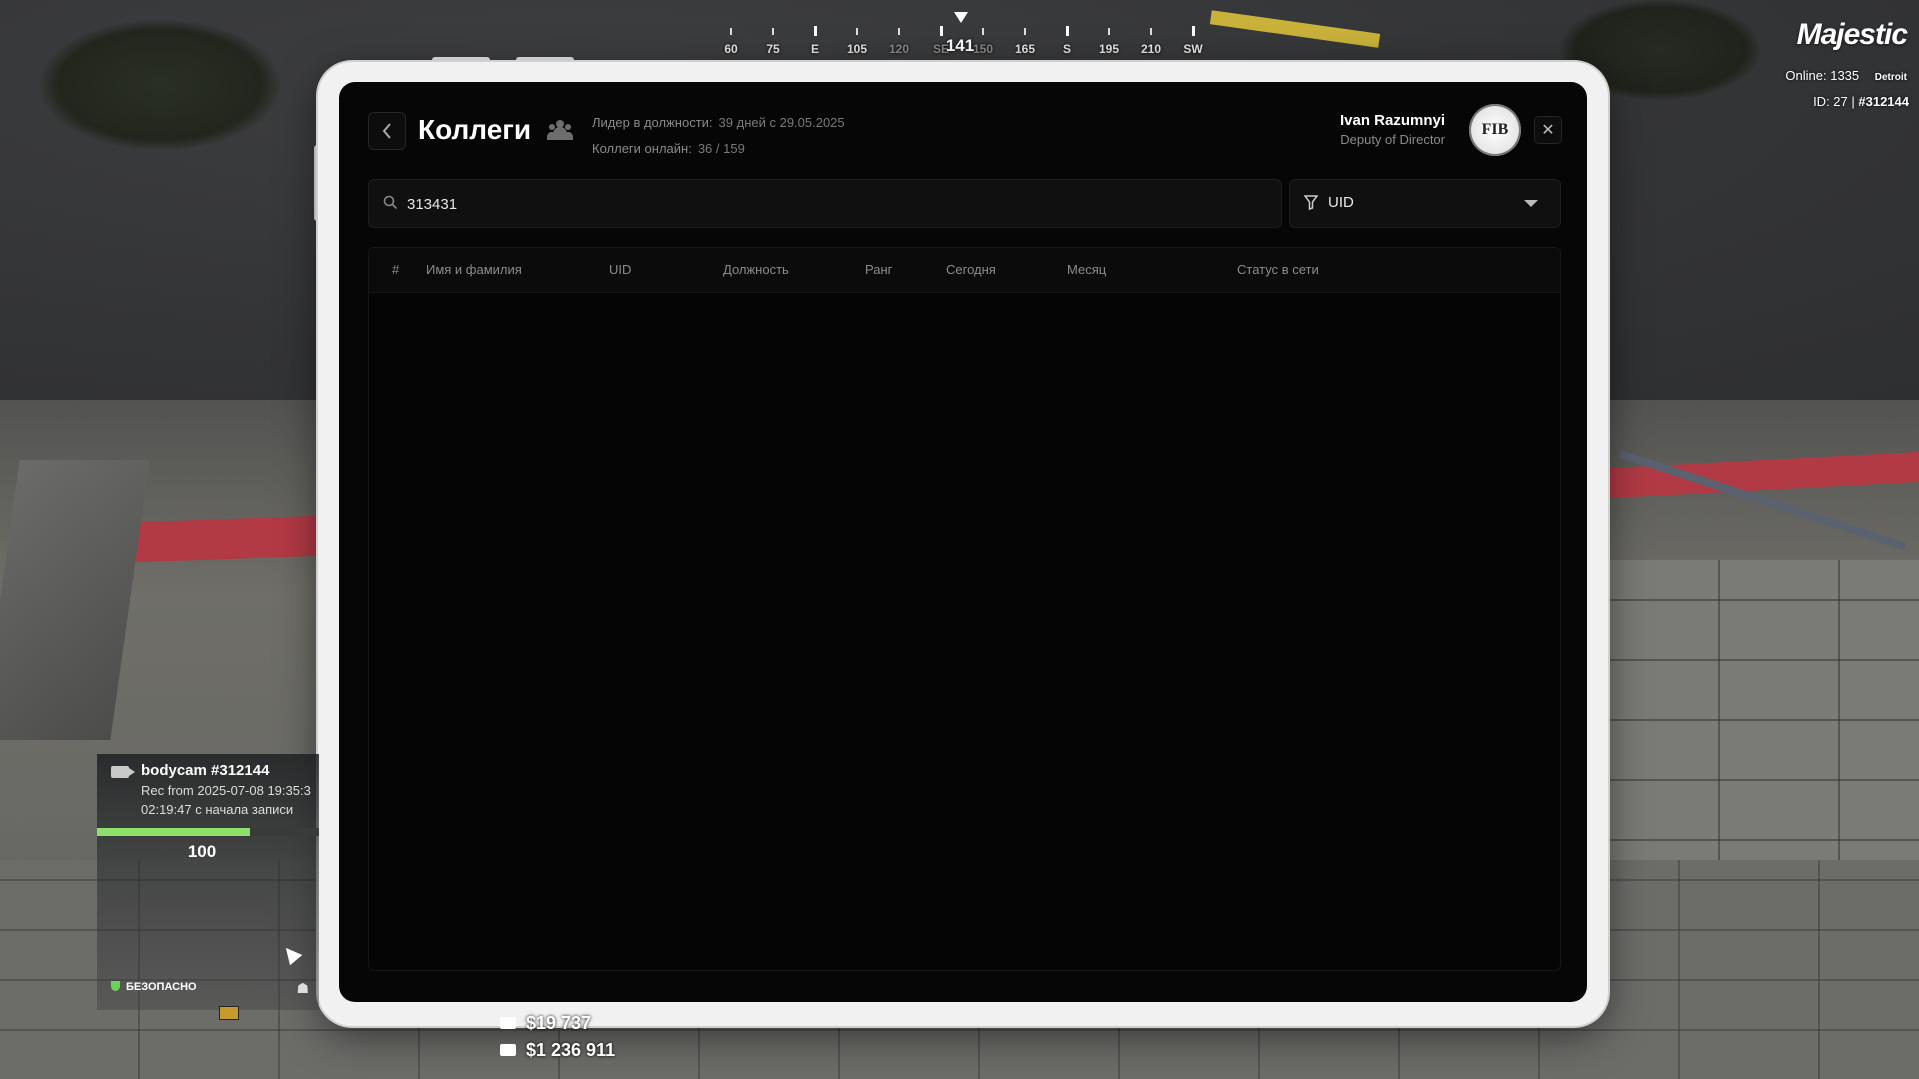 The height and width of the screenshot is (1079, 1919). I want to click on search-icon, so click(390, 202).